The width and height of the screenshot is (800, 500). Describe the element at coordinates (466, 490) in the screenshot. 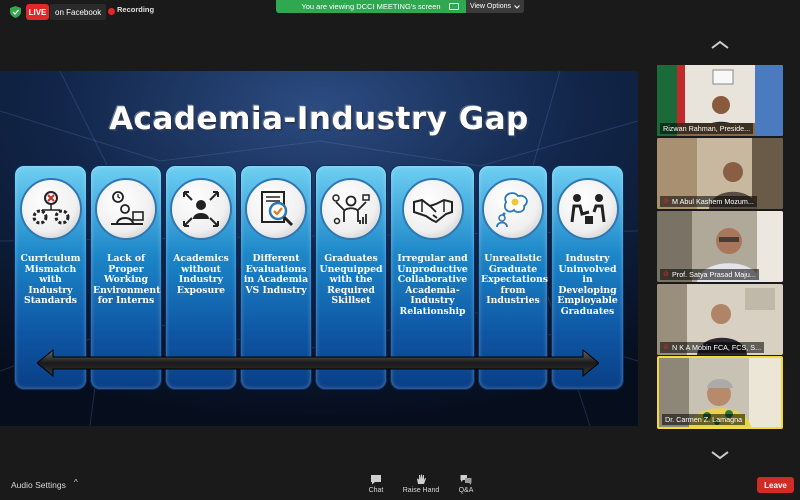

I see `qa-label: Q&A` at that location.